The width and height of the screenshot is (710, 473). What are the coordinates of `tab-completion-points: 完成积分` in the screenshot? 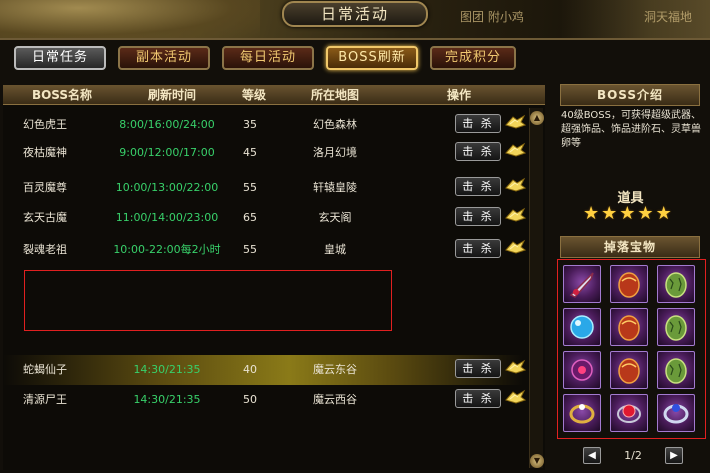 It's located at (473, 58).